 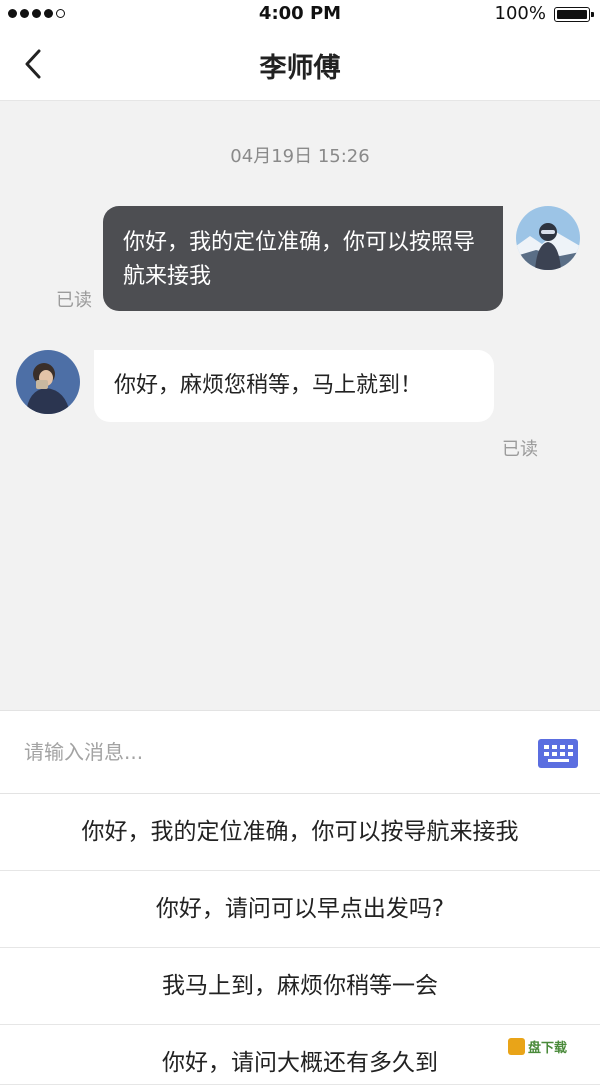 I want to click on keyboard-icon, so click(x=558, y=753).